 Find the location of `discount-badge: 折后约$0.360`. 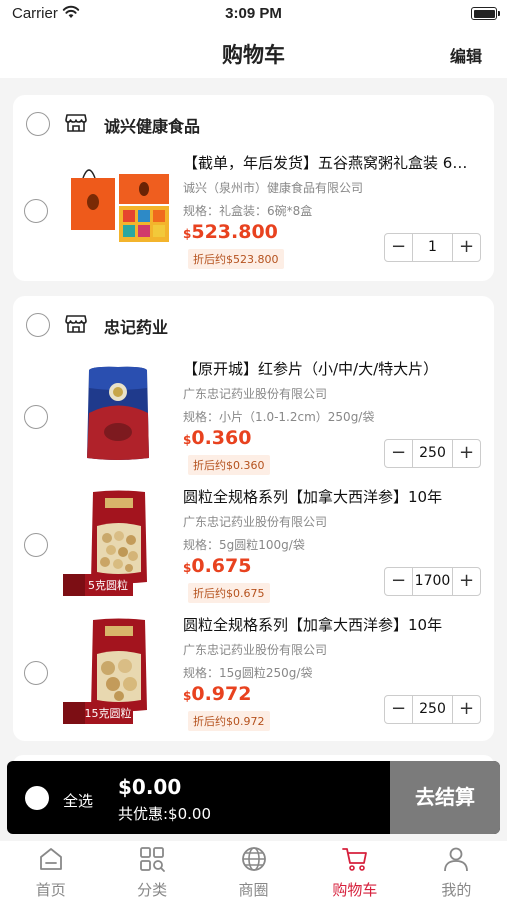

discount-badge: 折后约$0.360 is located at coordinates (229, 465).